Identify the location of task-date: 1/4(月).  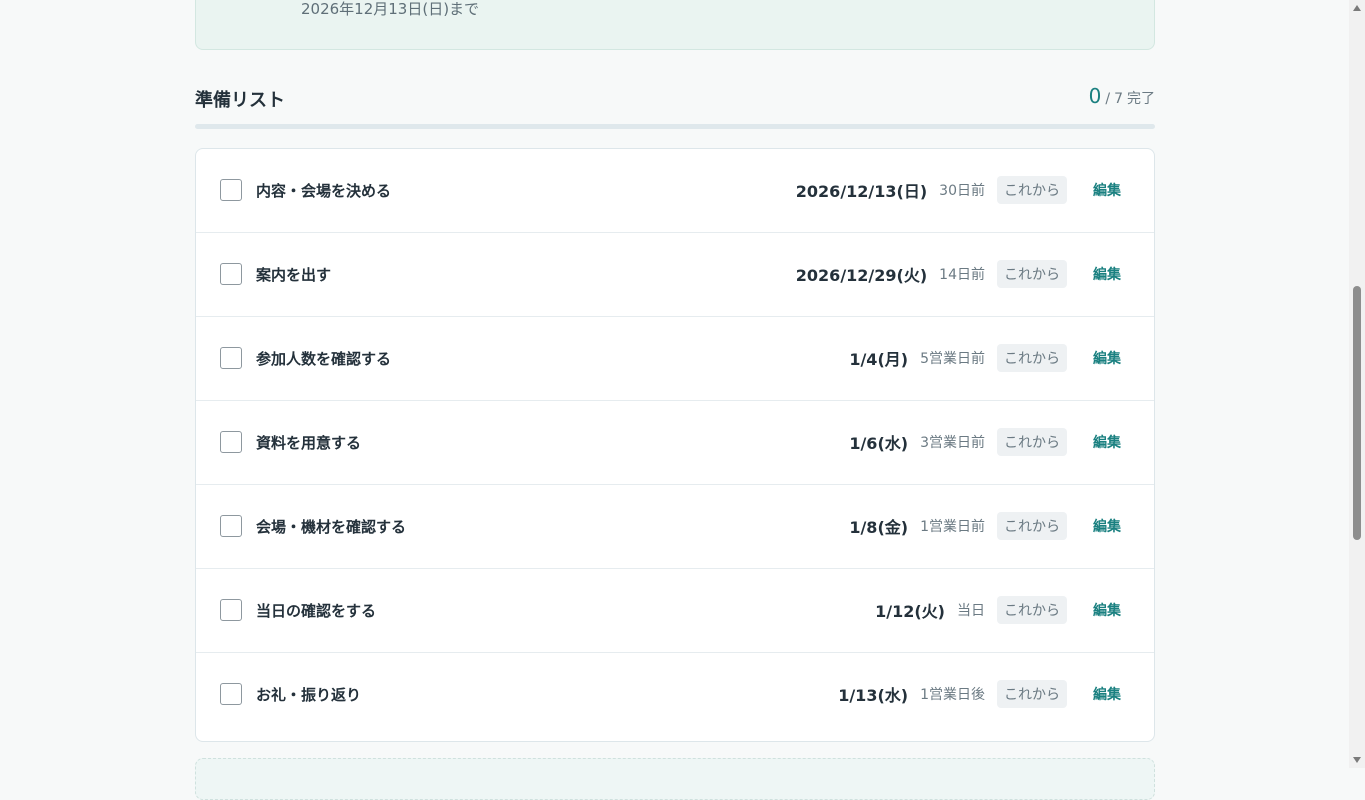
(879, 359).